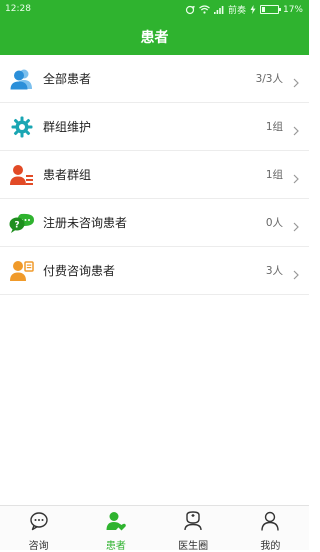  What do you see at coordinates (263, 9) in the screenshot?
I see `battery-fill` at bounding box center [263, 9].